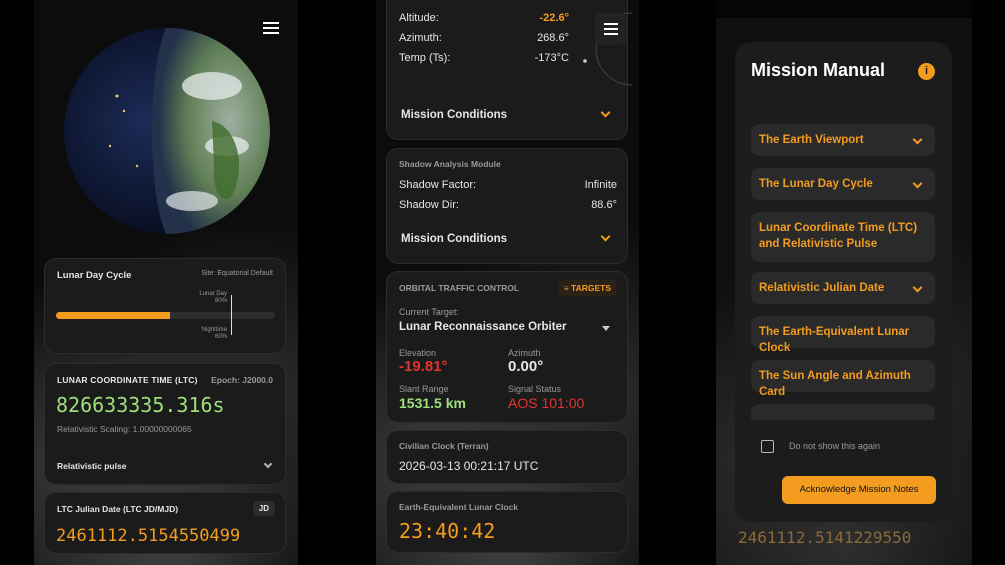  What do you see at coordinates (507, 522) in the screenshot?
I see `earth-equivalent-clock-card: Earth-Equivalent Lunar Clock 23:40:42` at bounding box center [507, 522].